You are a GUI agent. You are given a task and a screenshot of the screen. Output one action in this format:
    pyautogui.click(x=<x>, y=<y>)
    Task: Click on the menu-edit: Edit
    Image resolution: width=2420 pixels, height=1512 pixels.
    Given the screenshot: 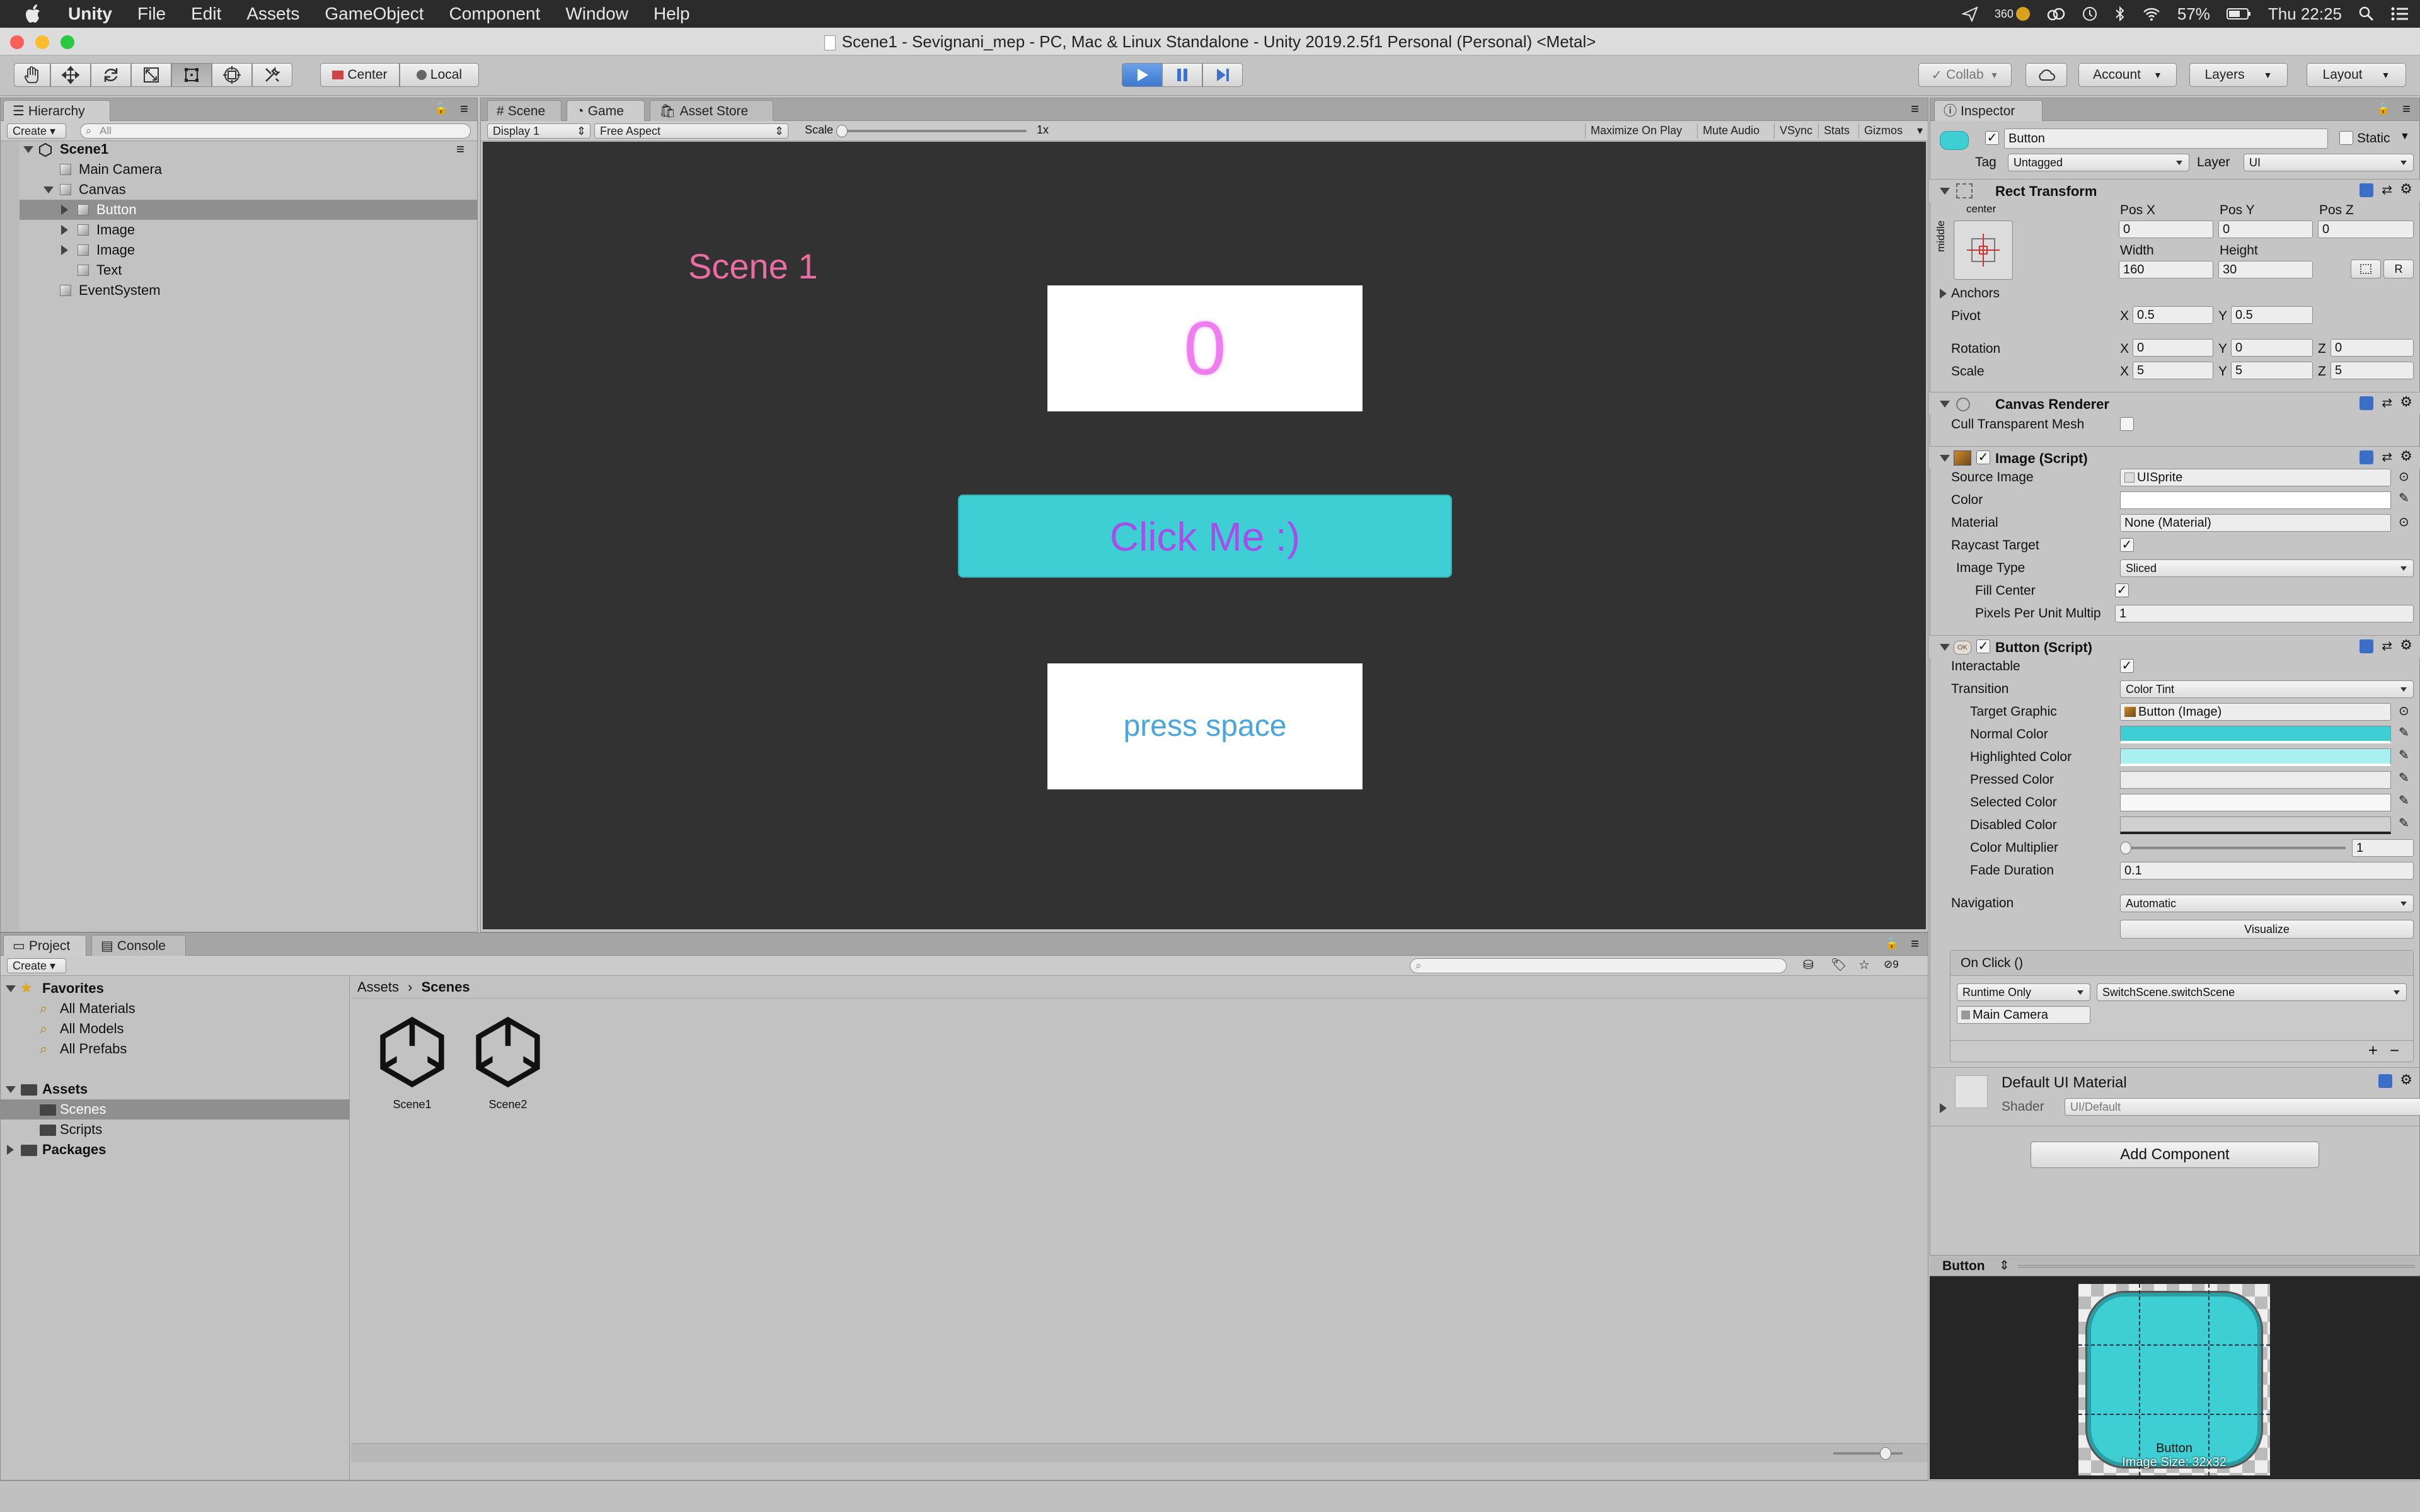 What is the action you would take?
    pyautogui.click(x=206, y=14)
    